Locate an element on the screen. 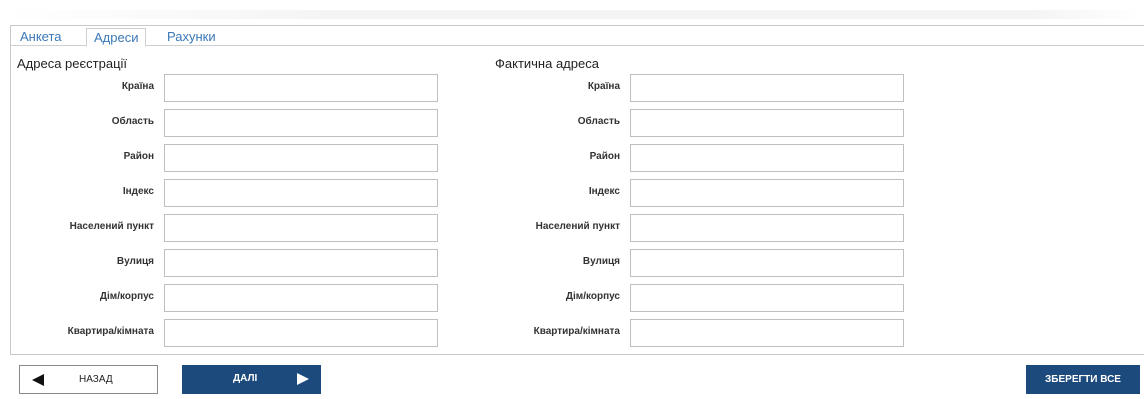 The image size is (1144, 399). actual-field-row: Вулиця is located at coordinates (461, 263).